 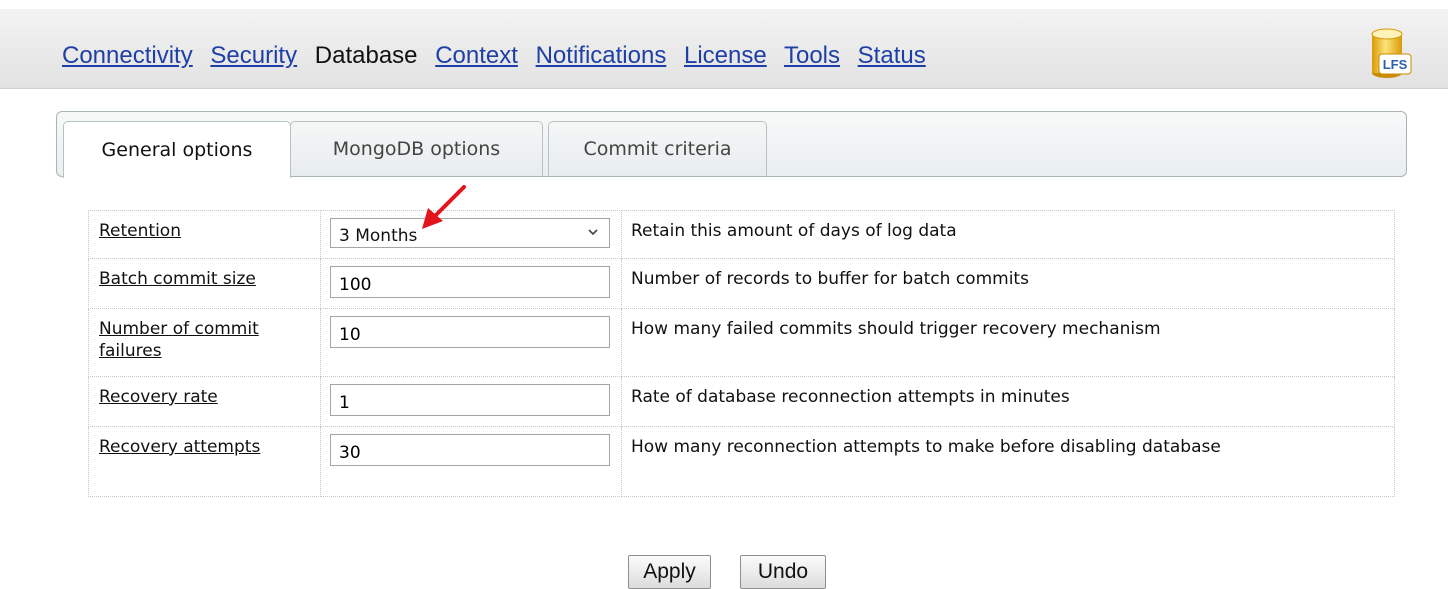 What do you see at coordinates (657, 148) in the screenshot?
I see `tab-commit-criteria: Commit criteria` at bounding box center [657, 148].